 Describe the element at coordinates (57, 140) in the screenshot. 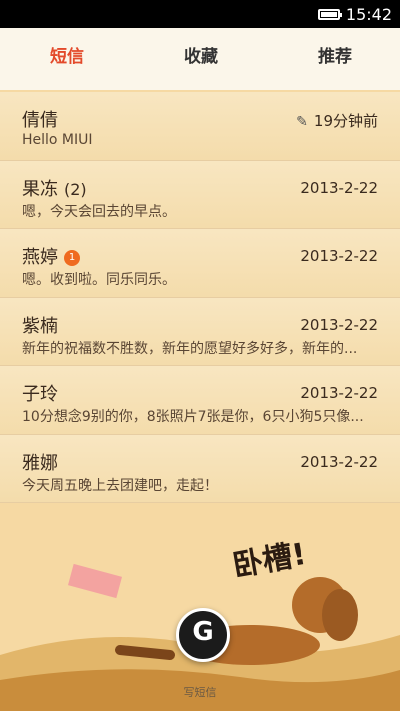

I see `thread-snippet: Hello MIUI` at that location.